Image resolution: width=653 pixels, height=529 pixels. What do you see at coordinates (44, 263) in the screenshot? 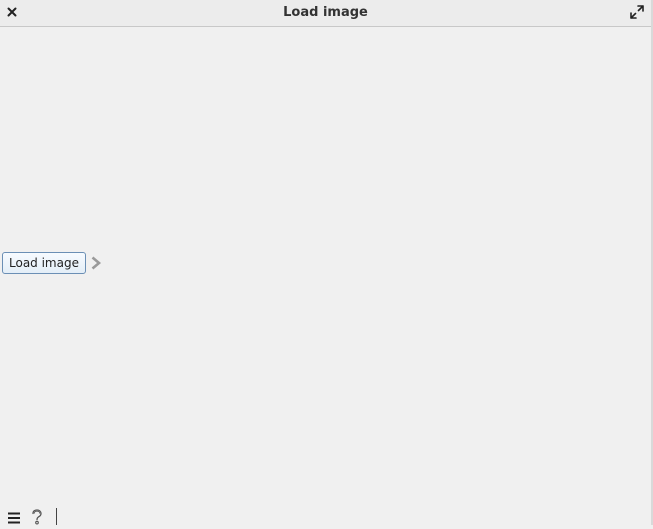
I see `load-image-button: Load image` at bounding box center [44, 263].